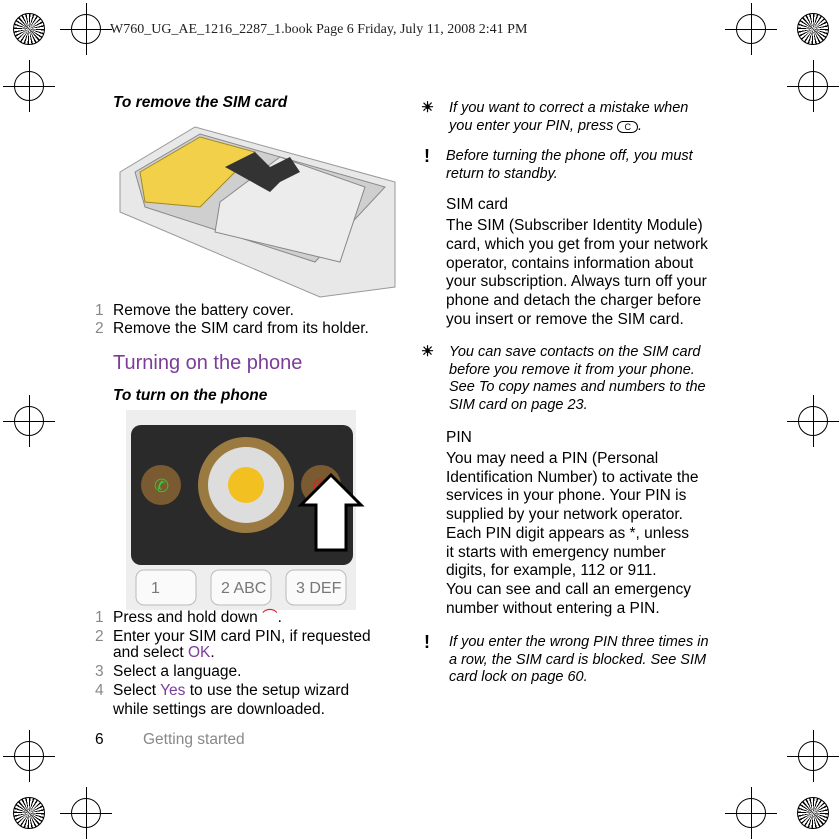 The height and width of the screenshot is (840, 840). I want to click on list-item-cont: and select OK., so click(164, 652).